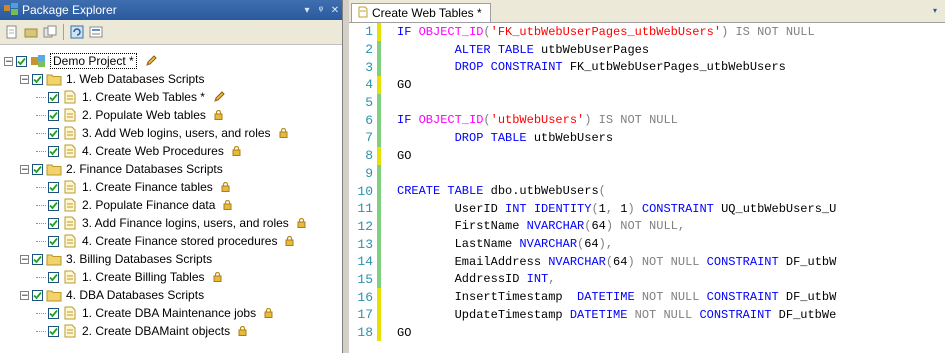 Image resolution: width=945 pixels, height=353 pixels. What do you see at coordinates (96, 32) in the screenshot?
I see `properties-icon` at bounding box center [96, 32].